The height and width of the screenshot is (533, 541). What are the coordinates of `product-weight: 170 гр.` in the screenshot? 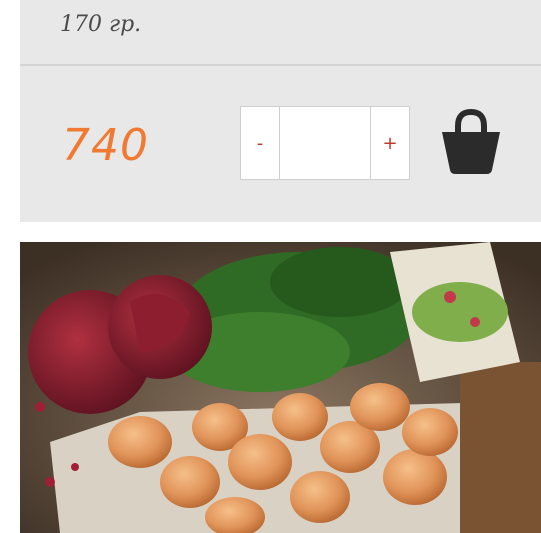 It's located at (101, 24).